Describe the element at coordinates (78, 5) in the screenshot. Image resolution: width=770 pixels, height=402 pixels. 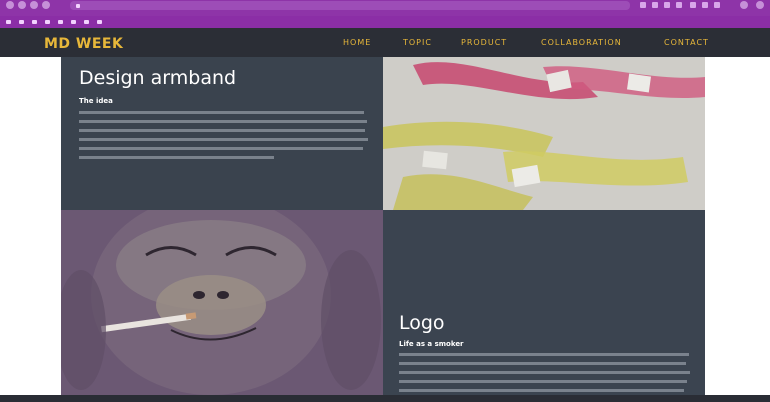
I see `lock-icon` at that location.